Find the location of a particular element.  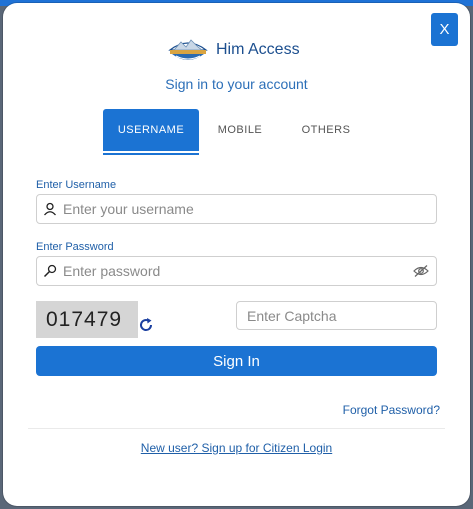

password-label: Enter Password is located at coordinates (75, 247).